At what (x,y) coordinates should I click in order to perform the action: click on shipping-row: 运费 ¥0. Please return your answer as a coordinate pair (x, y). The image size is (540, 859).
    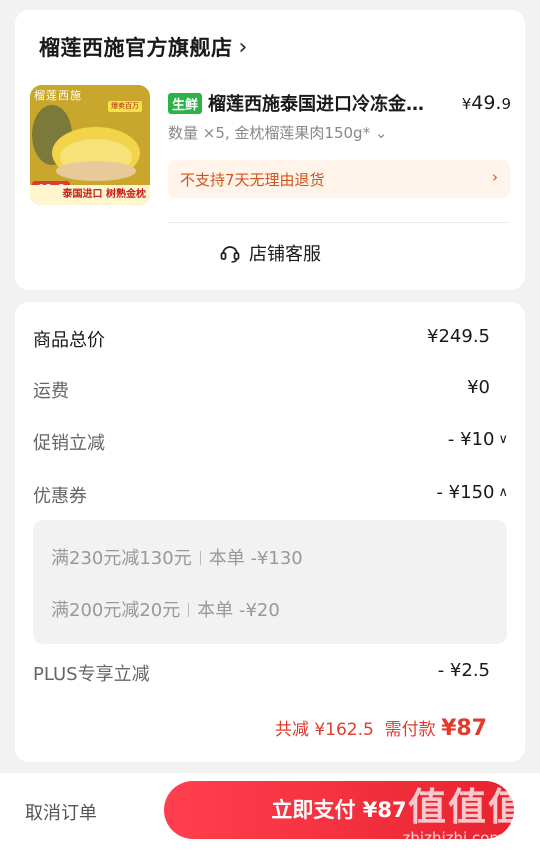
    Looking at the image, I should click on (271, 392).